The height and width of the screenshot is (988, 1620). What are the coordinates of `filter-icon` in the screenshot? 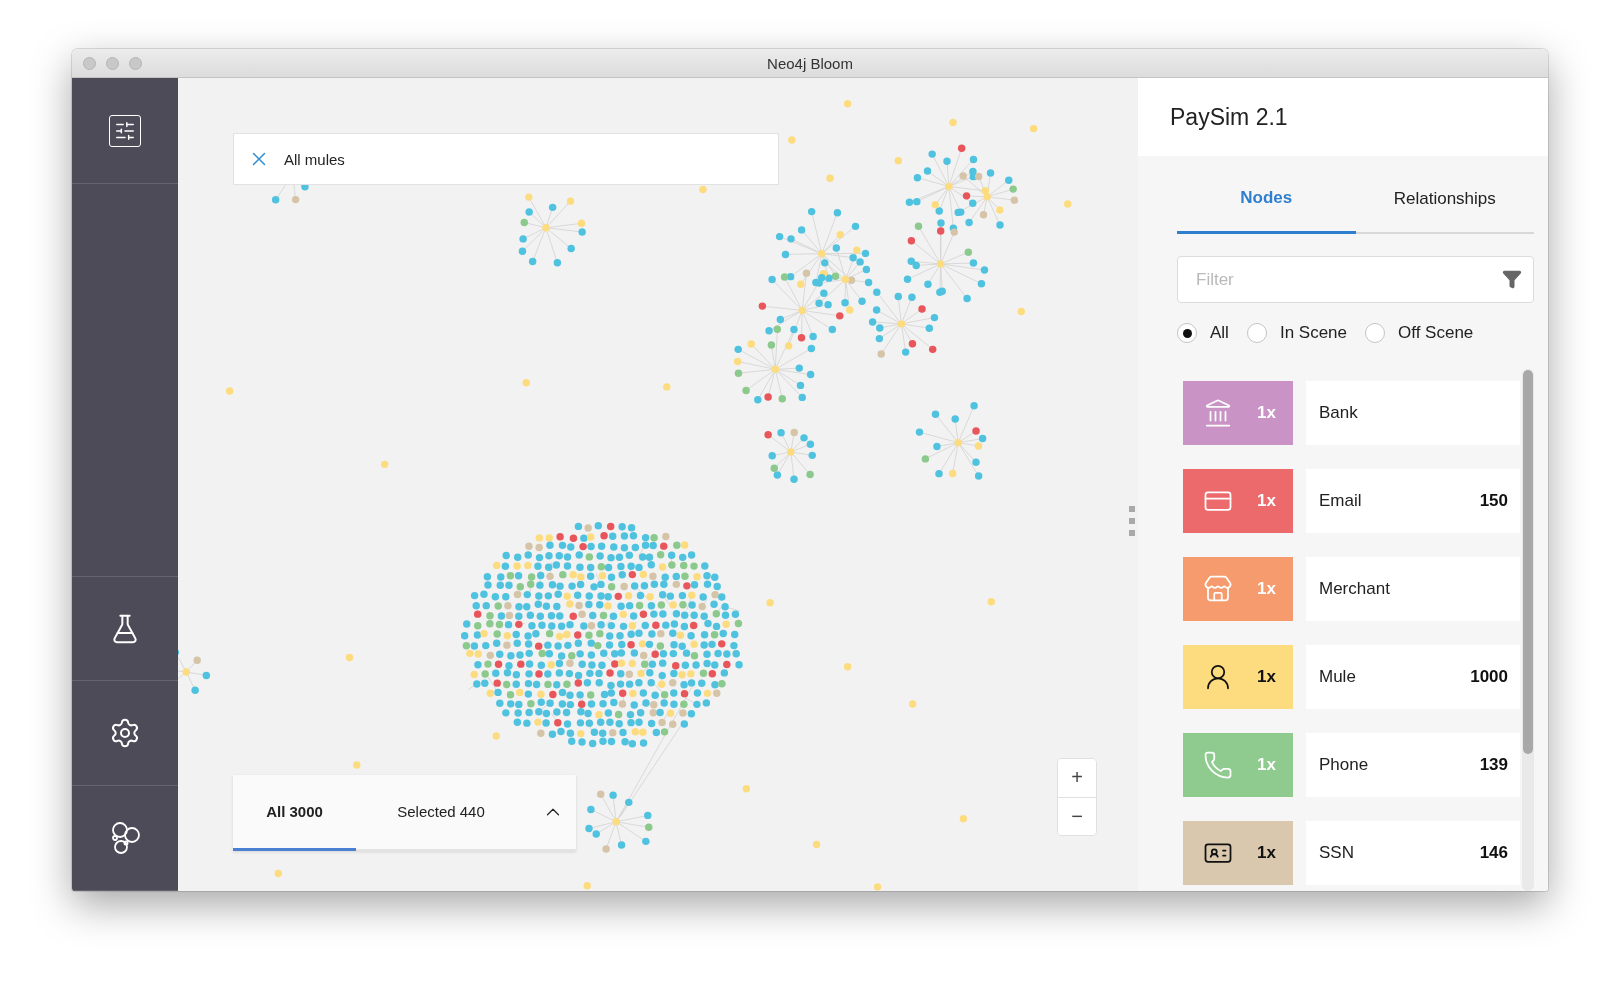 It's located at (1512, 279).